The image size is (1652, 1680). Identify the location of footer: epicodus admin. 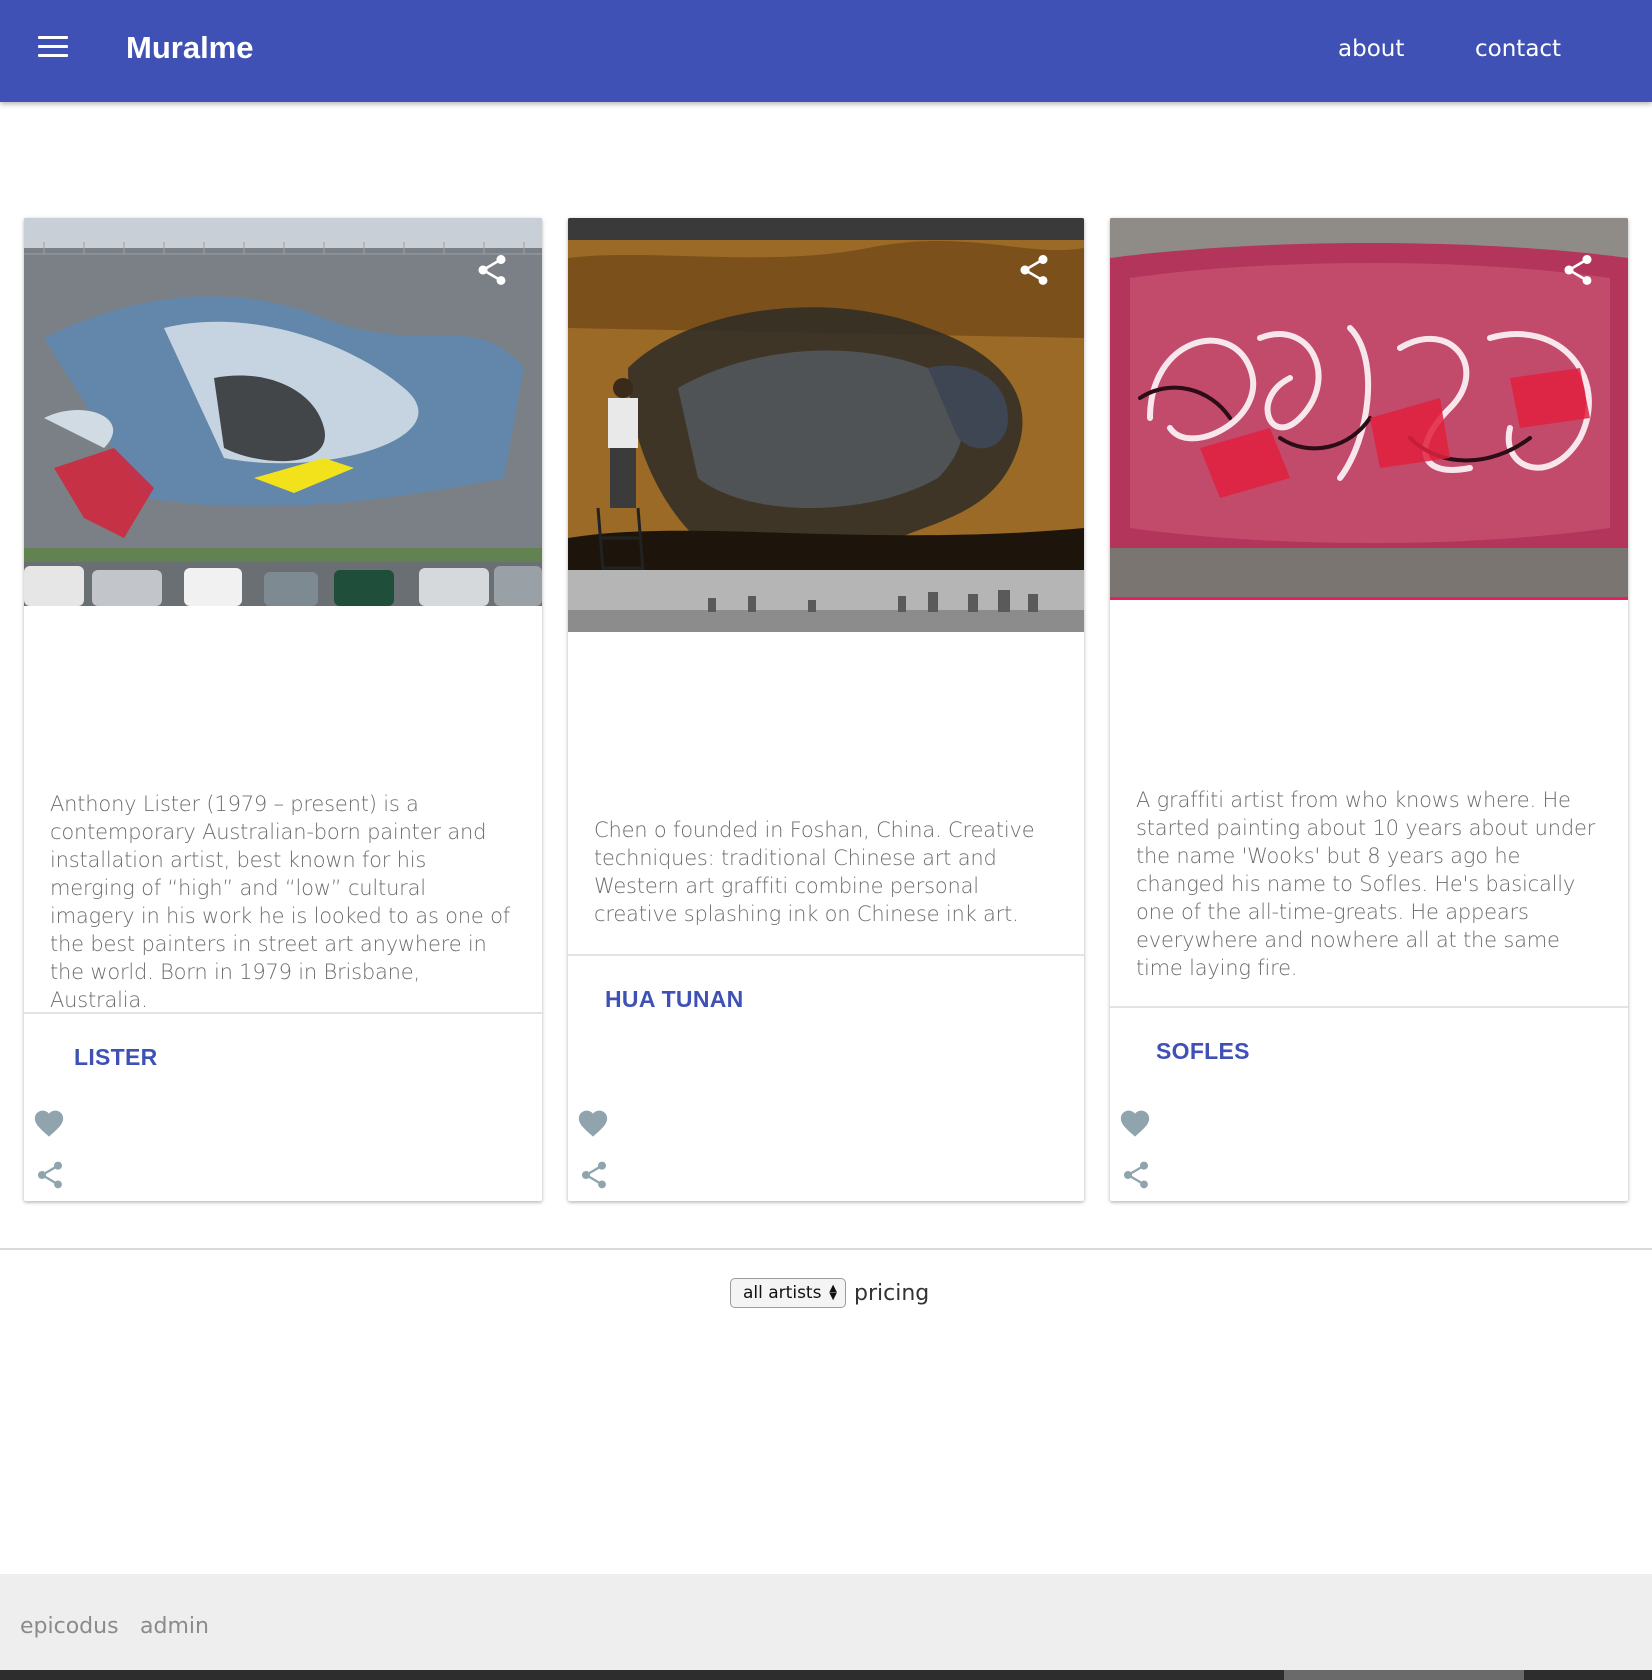
(826, 1622).